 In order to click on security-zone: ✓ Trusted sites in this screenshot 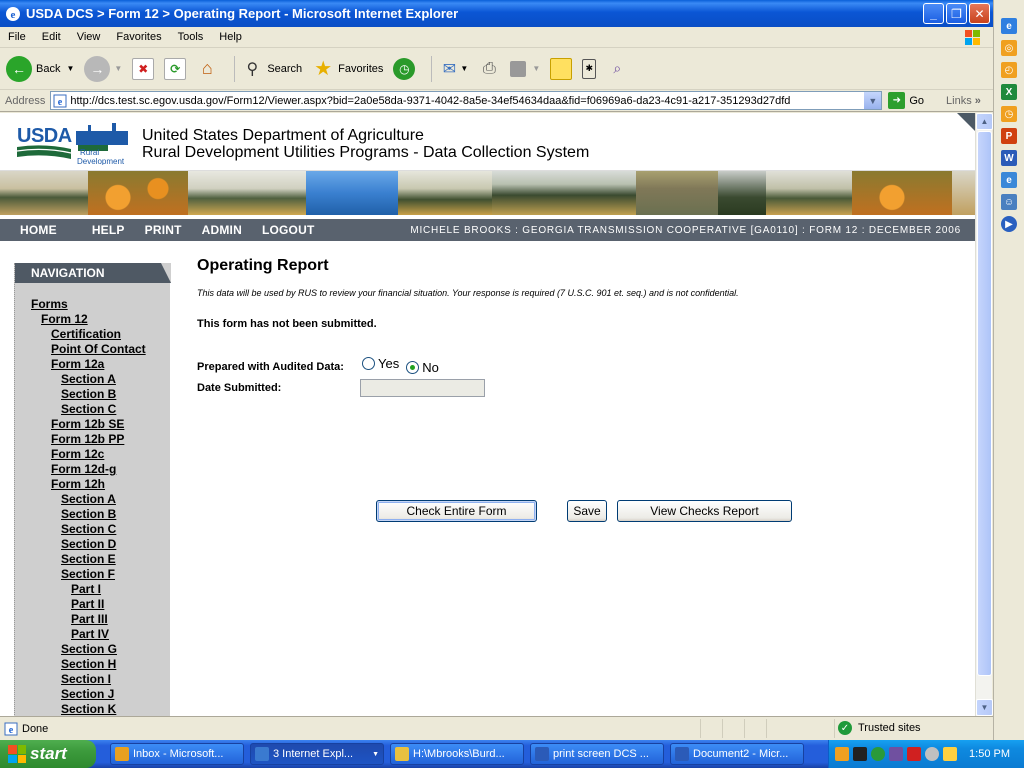, I will do `click(879, 728)`.